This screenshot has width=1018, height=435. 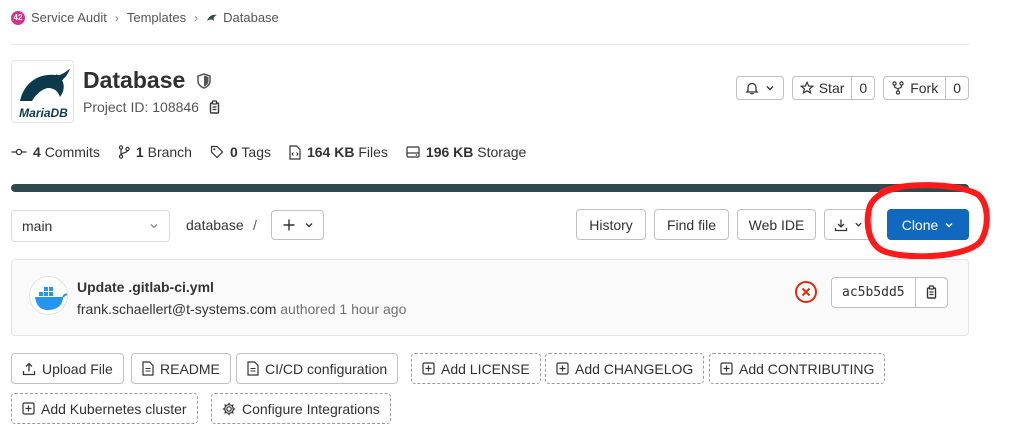 I want to click on logo-text: MariaDB, so click(x=43, y=113).